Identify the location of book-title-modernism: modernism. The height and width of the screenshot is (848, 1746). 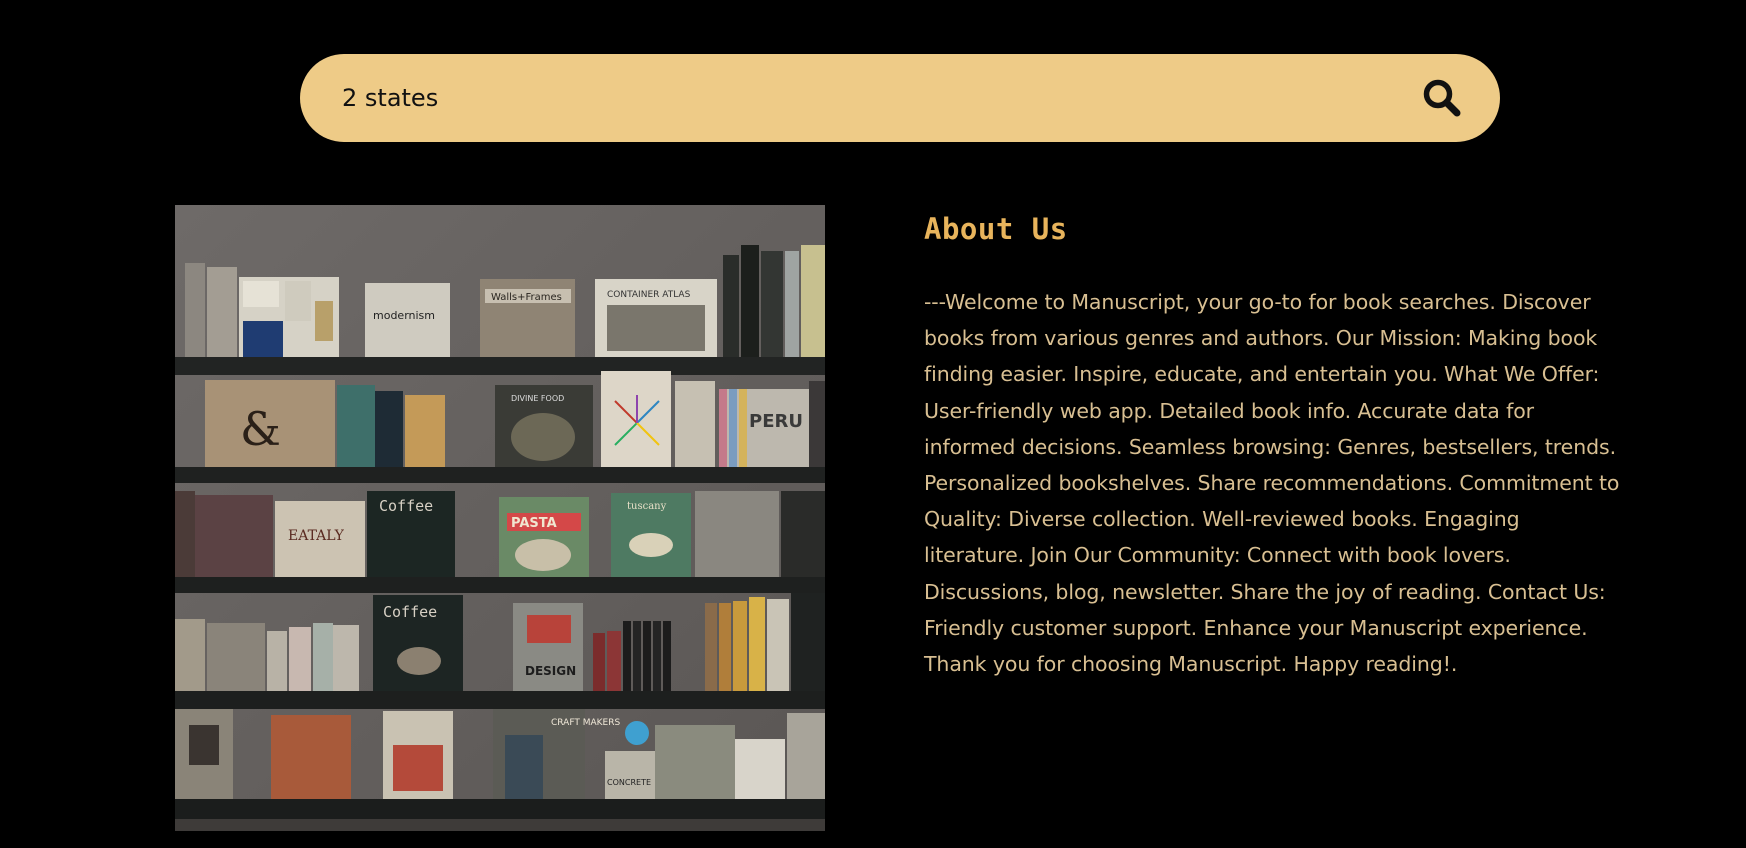
(404, 315).